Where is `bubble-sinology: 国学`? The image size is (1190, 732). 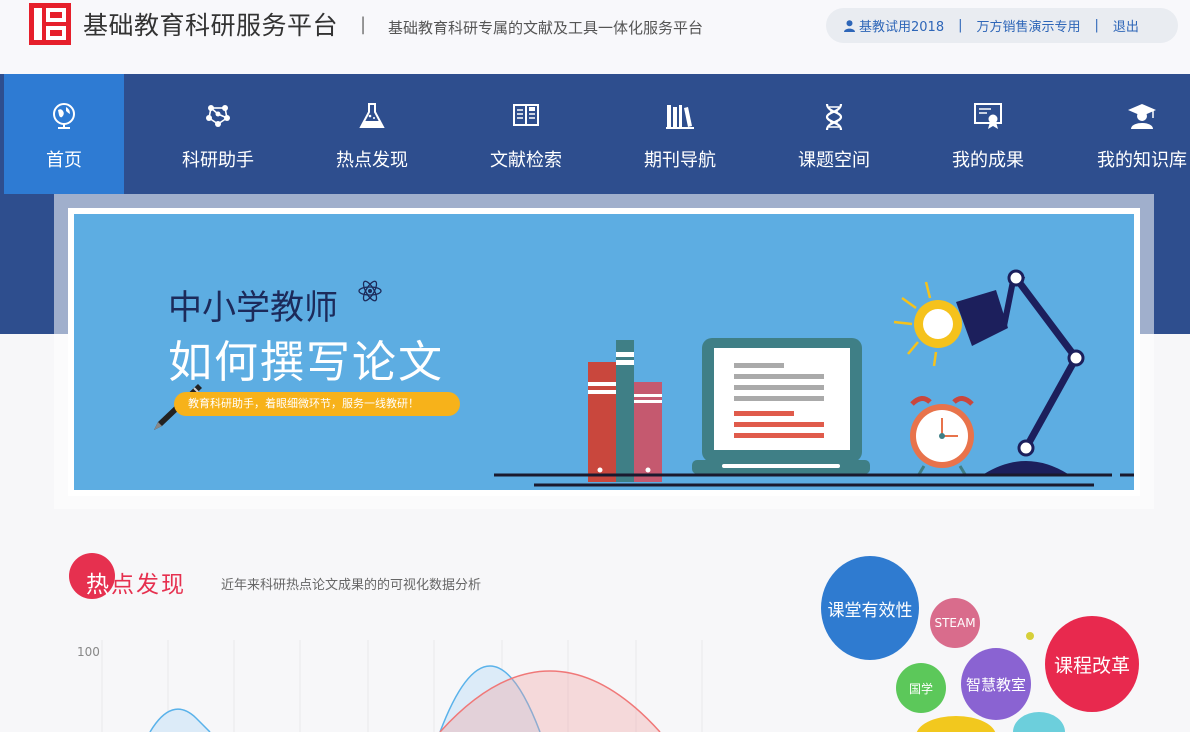 bubble-sinology: 国学 is located at coordinates (921, 688).